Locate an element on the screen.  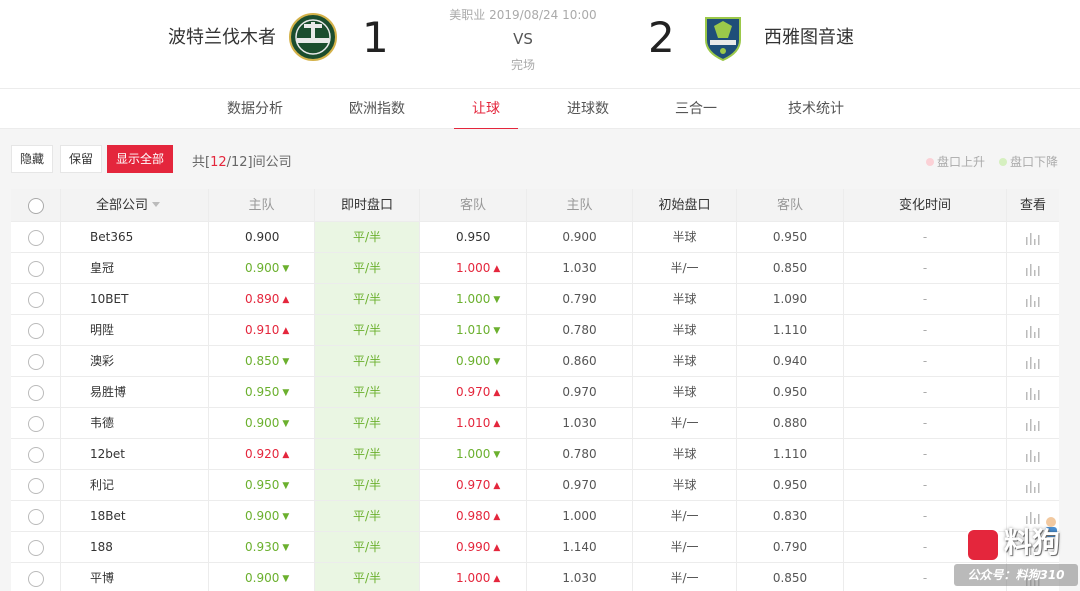
home-team-name: 波特兰伐木者 is located at coordinates (222, 38).